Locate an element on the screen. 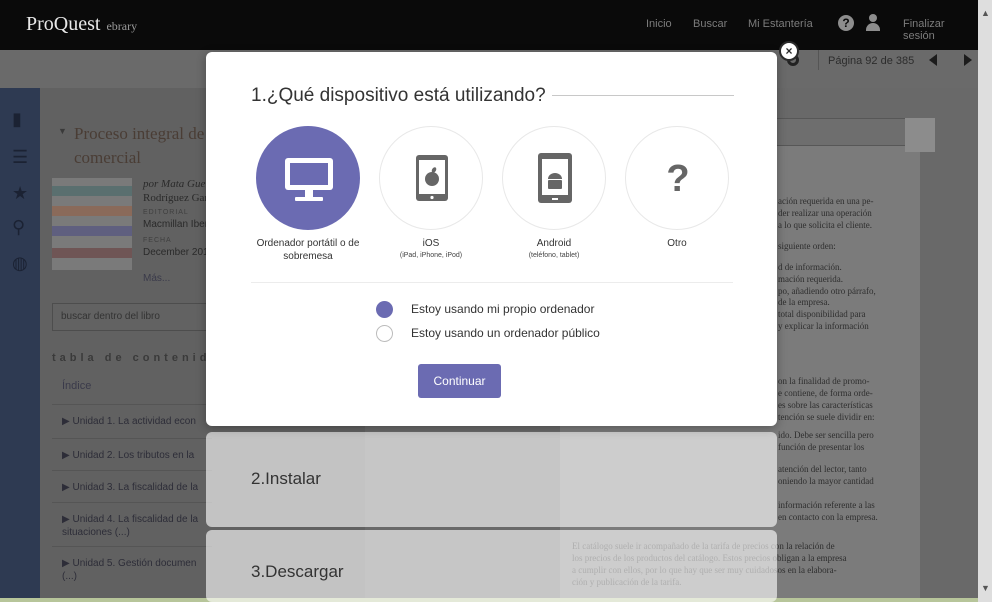 This screenshot has height=602, width=992. own-computer-radio is located at coordinates (384, 309).